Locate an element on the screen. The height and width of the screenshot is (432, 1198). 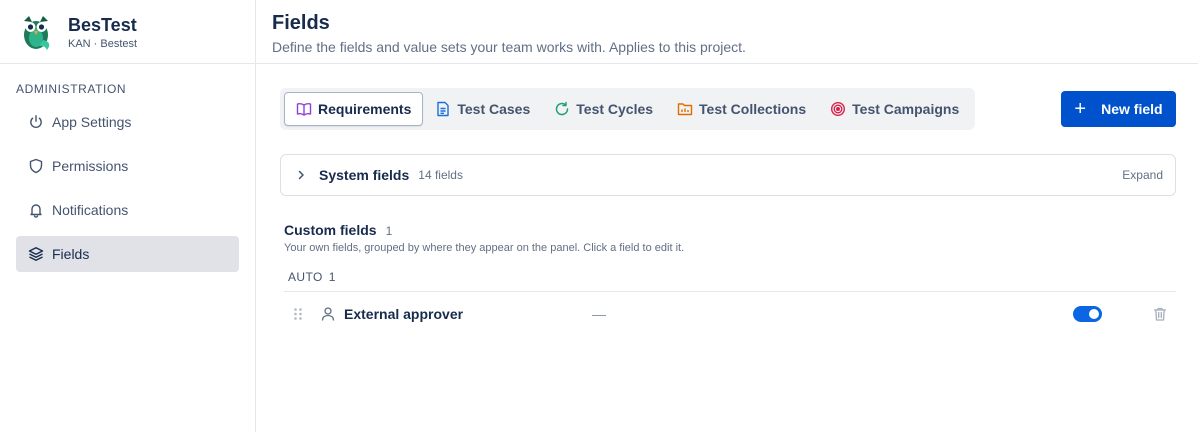
tab-requirements: Requirements is located at coordinates (354, 109).